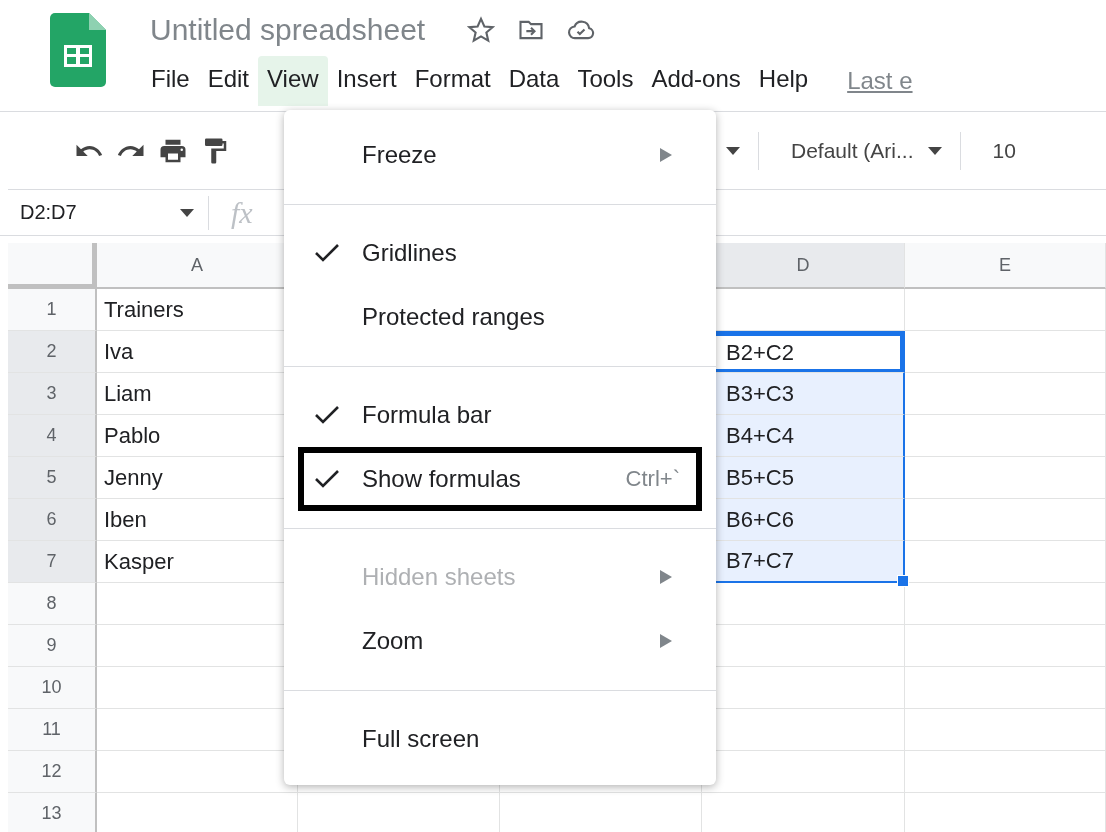  Describe the element at coordinates (783, 81) in the screenshot. I see `menu-item: Help` at that location.